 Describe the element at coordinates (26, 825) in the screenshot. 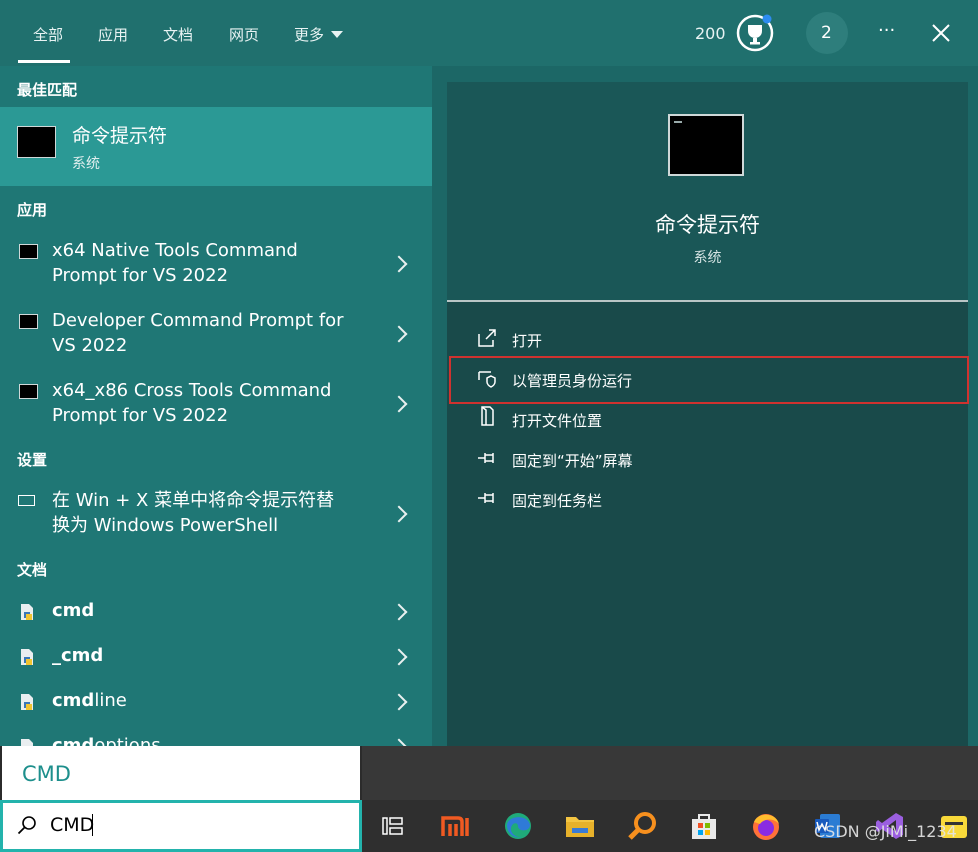

I see `search-icon` at that location.